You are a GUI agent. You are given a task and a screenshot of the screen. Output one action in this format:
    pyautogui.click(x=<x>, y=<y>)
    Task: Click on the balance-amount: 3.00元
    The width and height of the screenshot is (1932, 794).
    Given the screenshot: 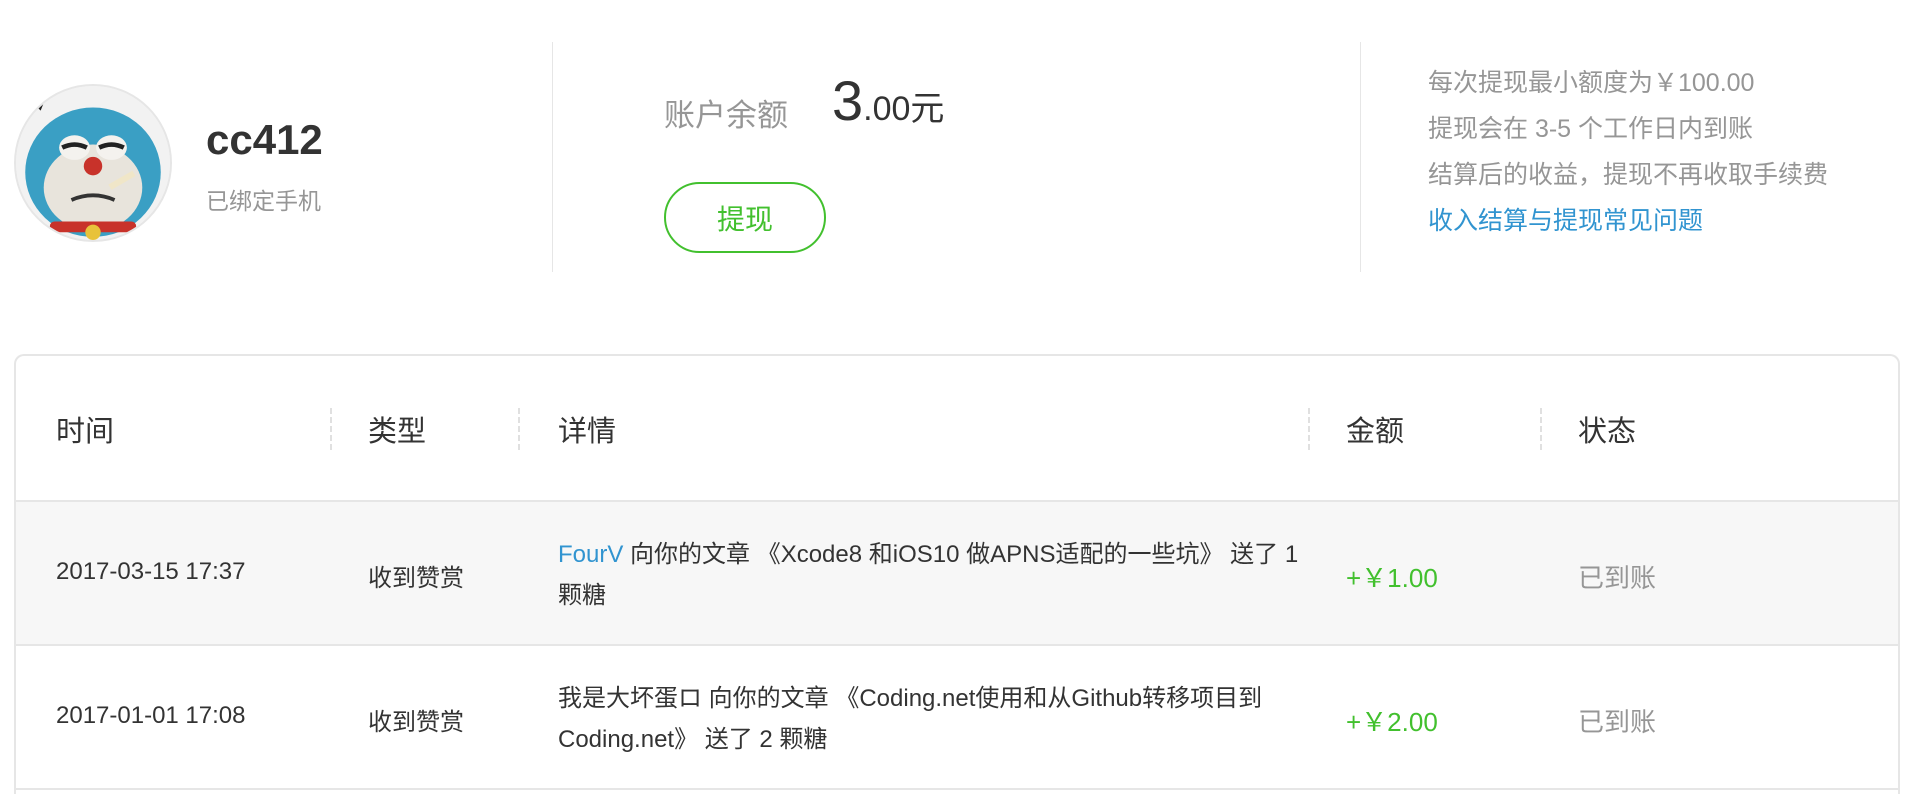 What is the action you would take?
    pyautogui.click(x=888, y=100)
    